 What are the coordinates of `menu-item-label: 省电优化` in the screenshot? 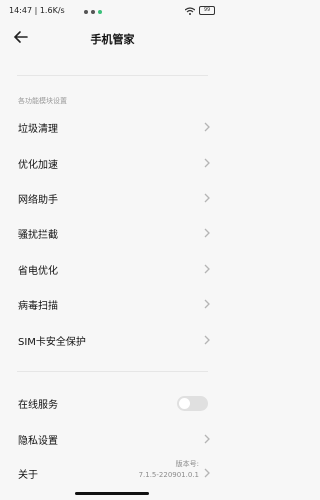 It's located at (38, 271).